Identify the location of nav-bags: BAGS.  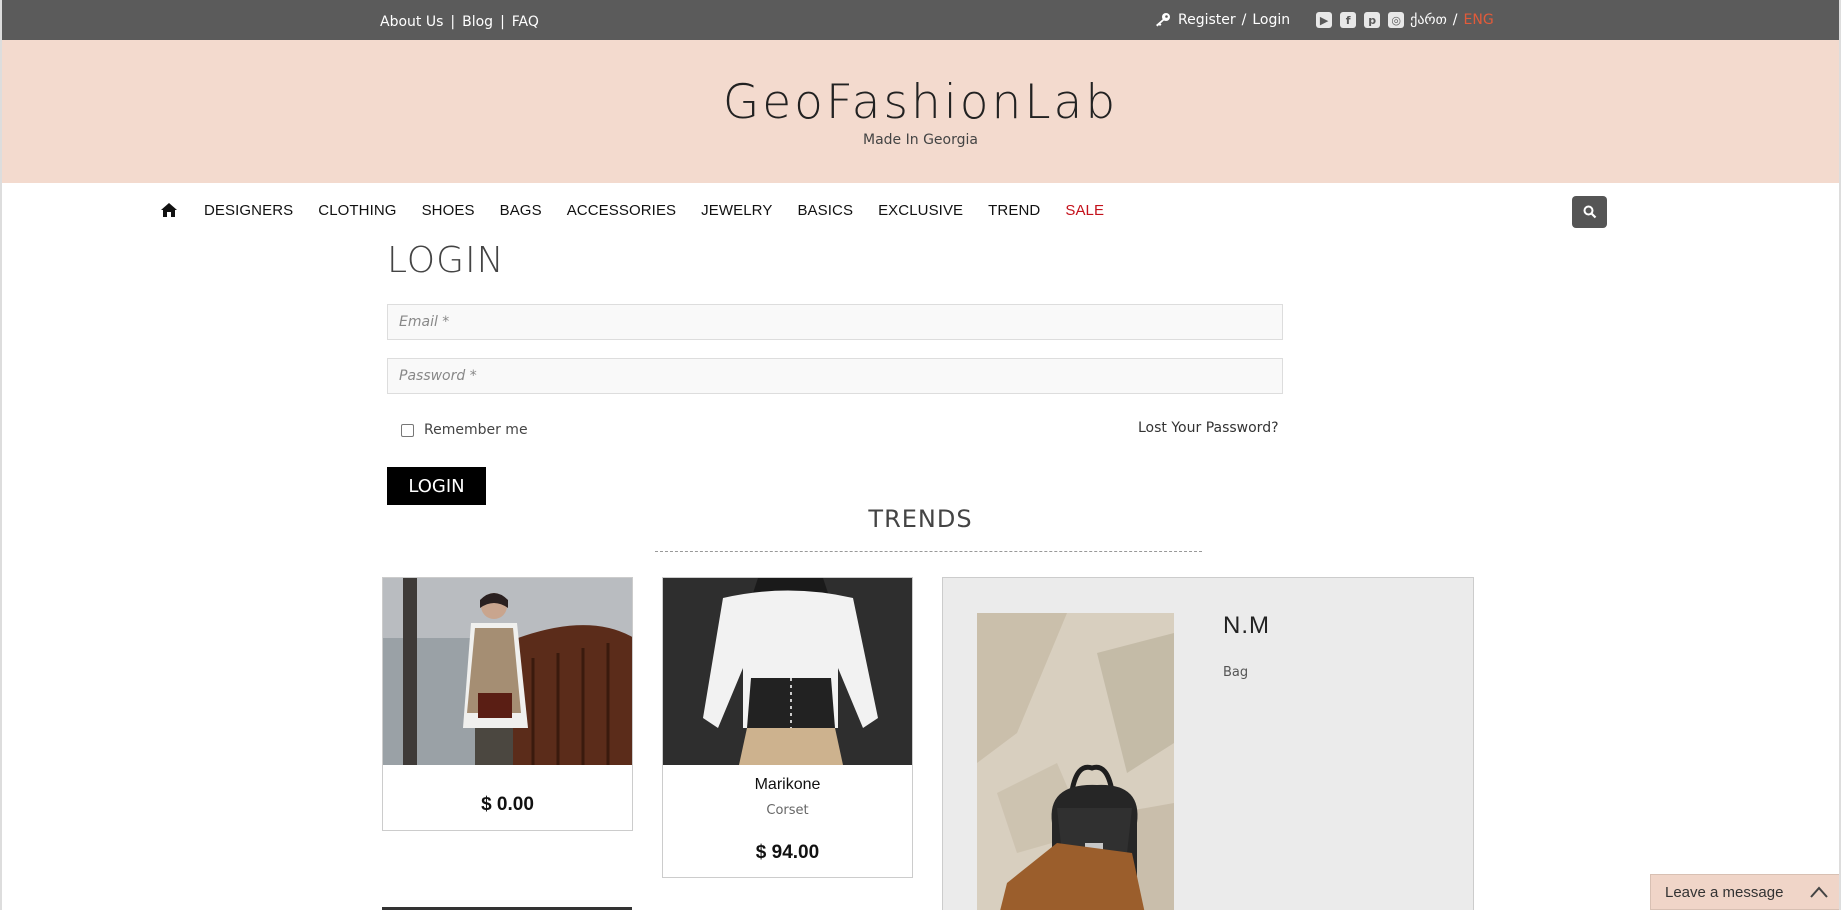
(521, 210).